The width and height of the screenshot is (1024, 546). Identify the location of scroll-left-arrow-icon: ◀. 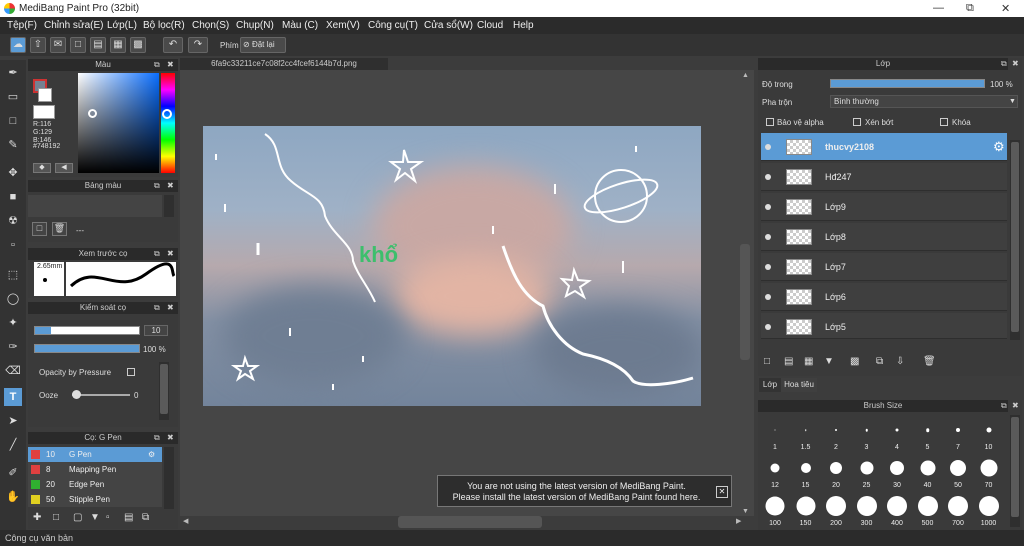
(185, 521).